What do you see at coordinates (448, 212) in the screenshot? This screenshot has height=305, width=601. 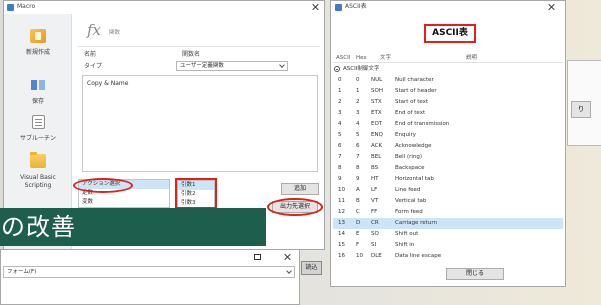 I see `table-row: 12 C FF Form feed` at bounding box center [448, 212].